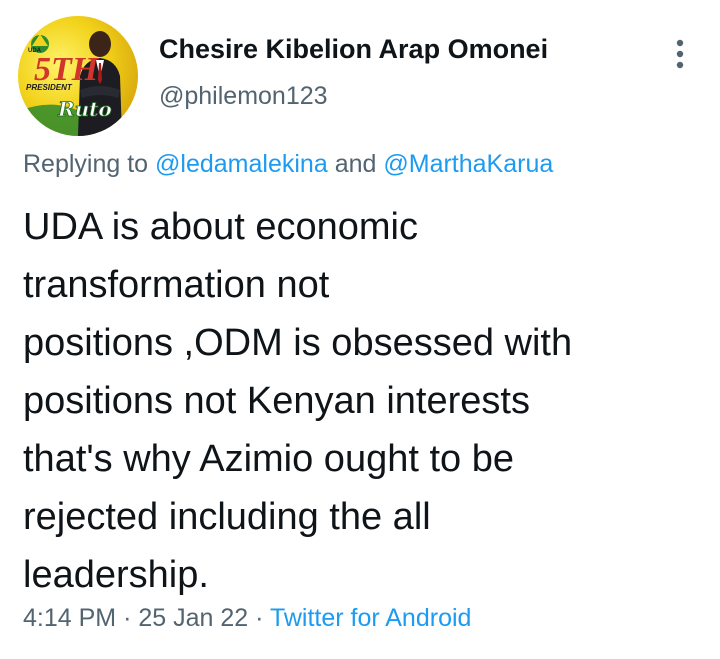 This screenshot has height=659, width=720. I want to click on avatar-title: PRESIDENT, so click(49, 87).